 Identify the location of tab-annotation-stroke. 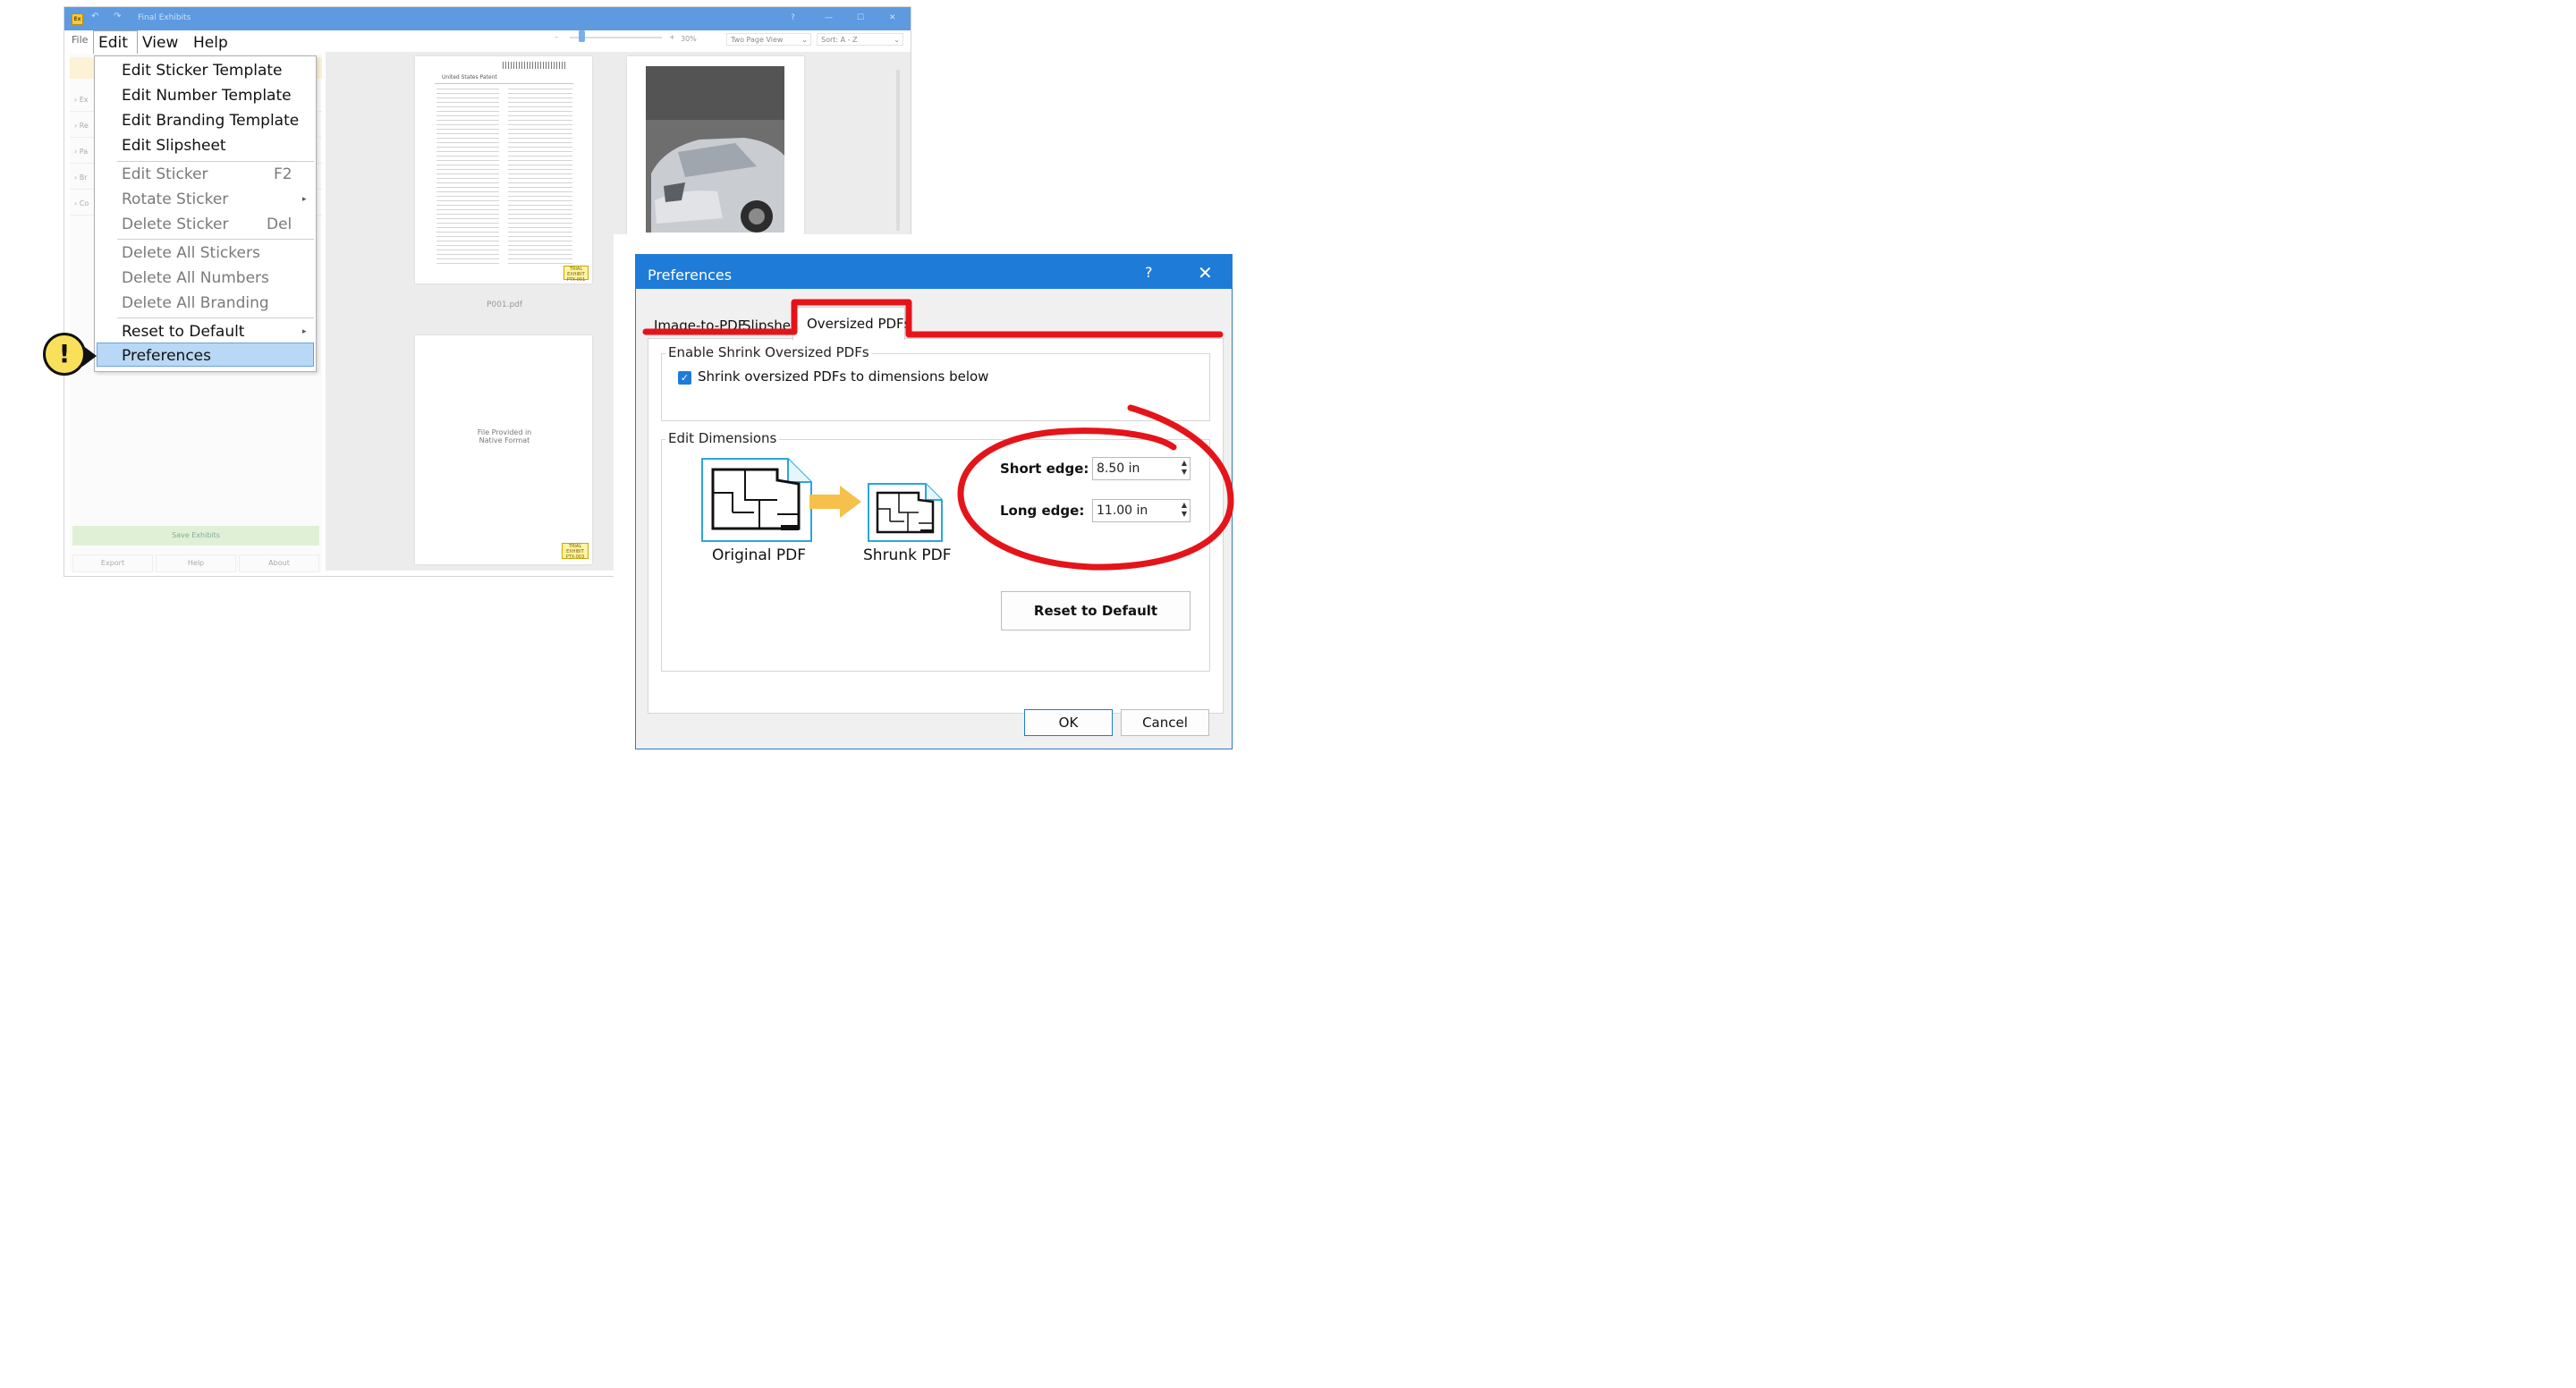
(933, 319).